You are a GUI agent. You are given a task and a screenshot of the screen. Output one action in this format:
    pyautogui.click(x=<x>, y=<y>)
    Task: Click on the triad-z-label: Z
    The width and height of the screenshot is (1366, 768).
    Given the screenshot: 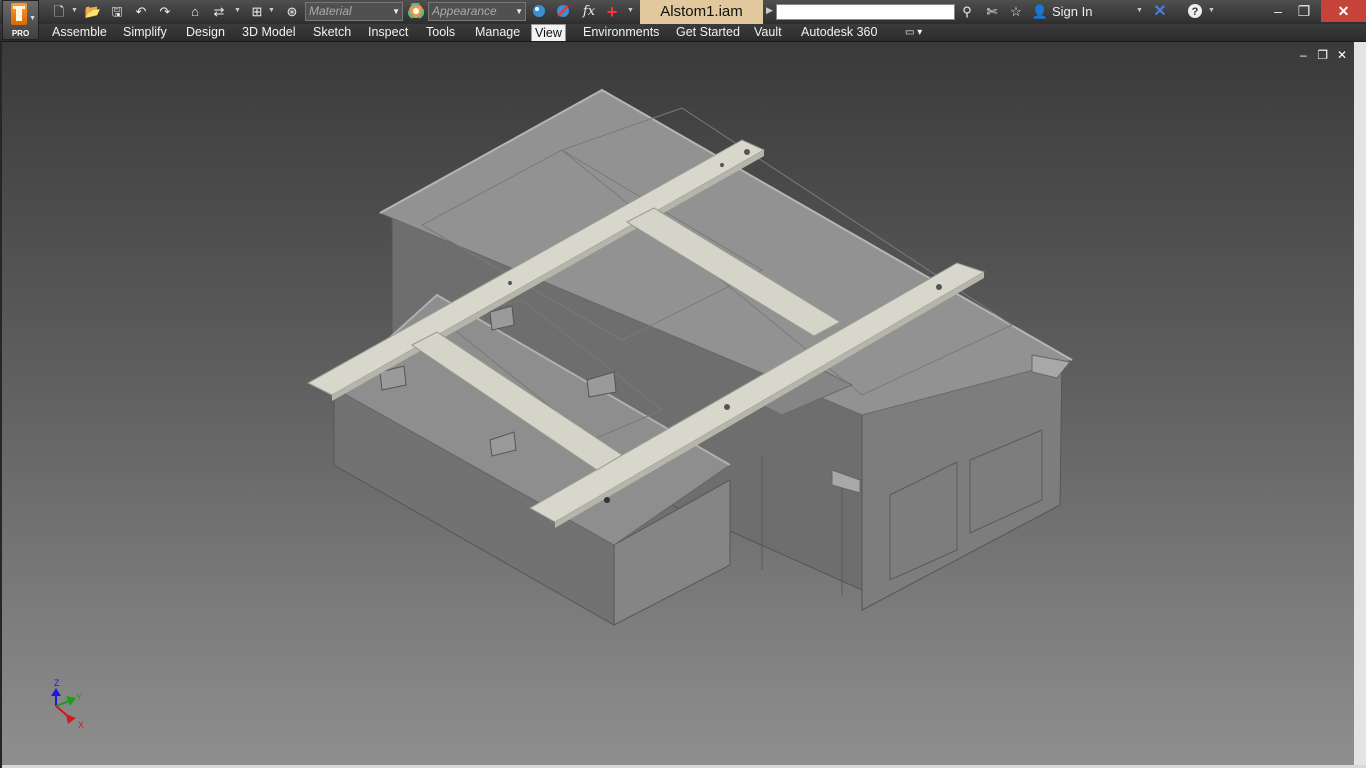 What is the action you would take?
    pyautogui.click(x=57, y=683)
    